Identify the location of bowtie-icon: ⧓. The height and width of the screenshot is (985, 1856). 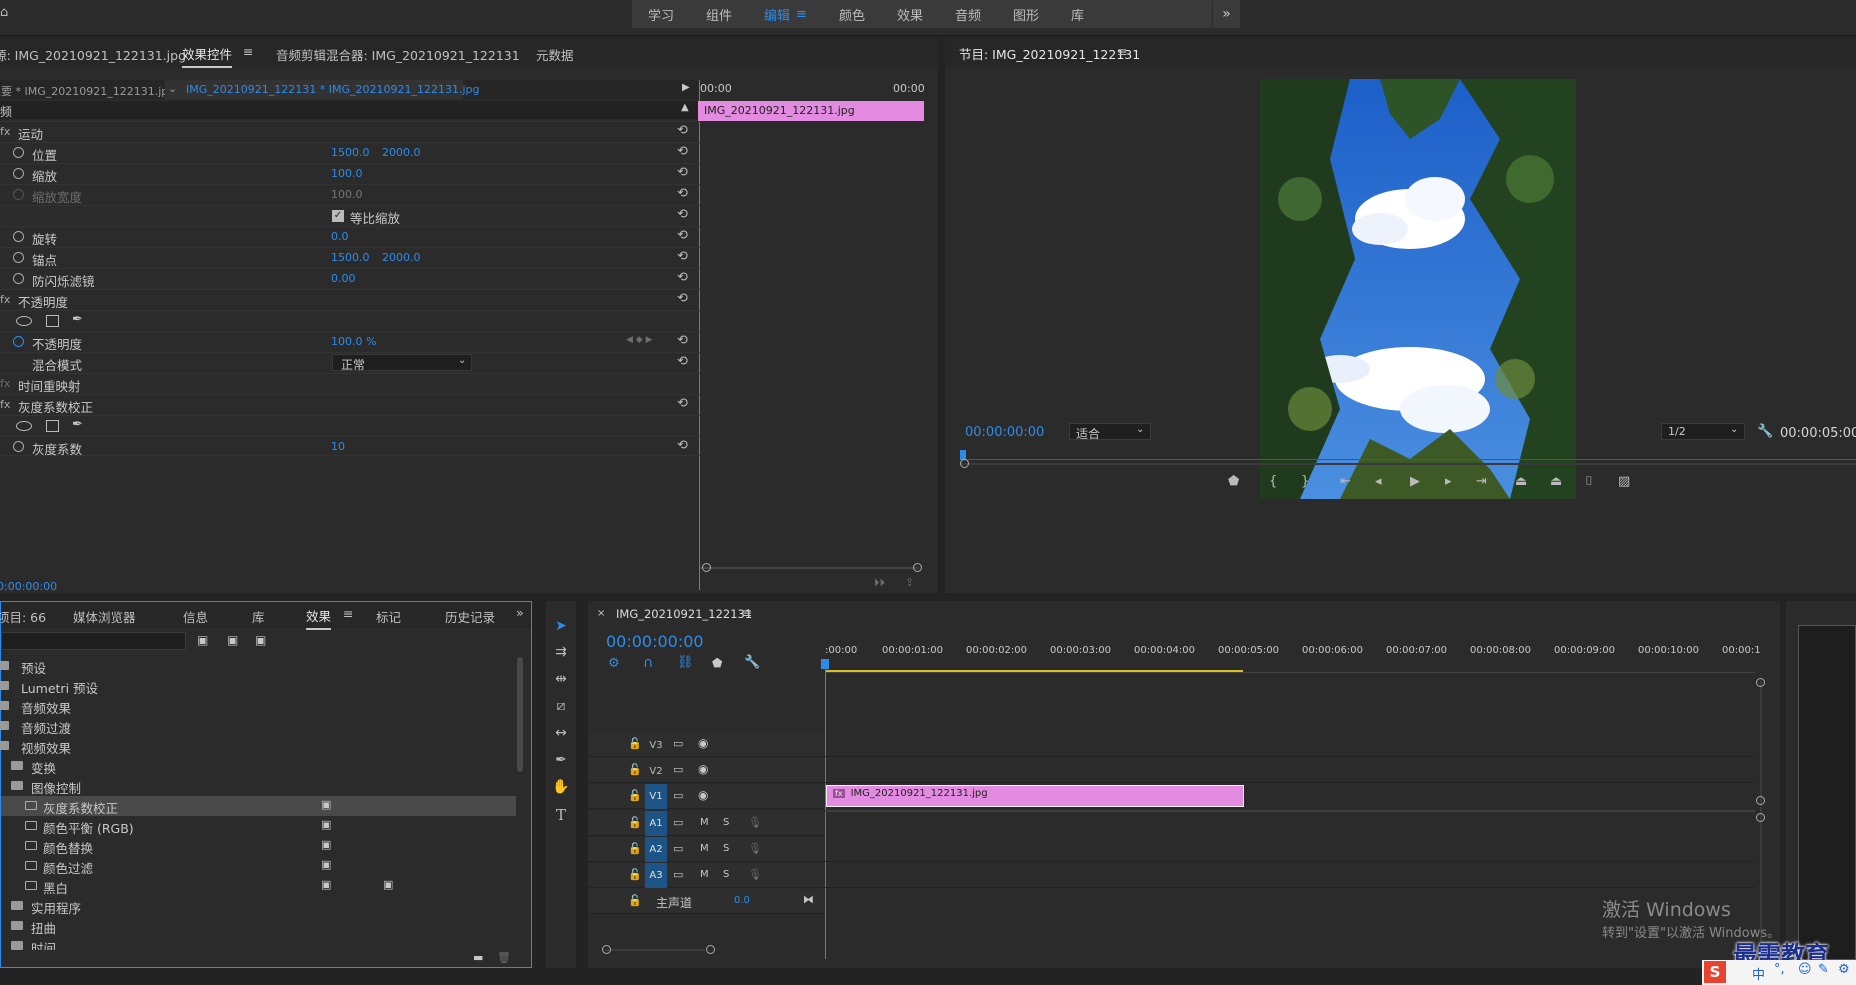
(808, 899).